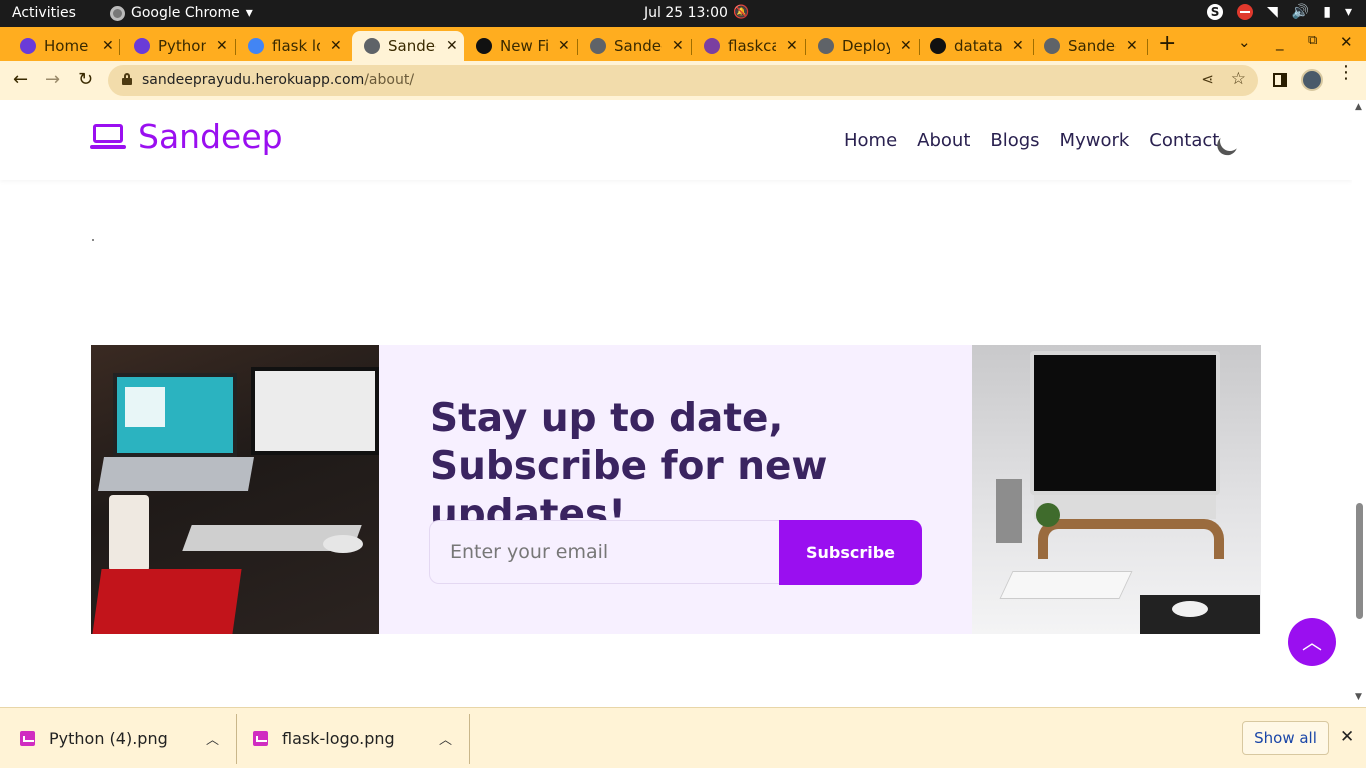 The image size is (1366, 769). I want to click on back-to-top-button: ︿, so click(1312, 642).